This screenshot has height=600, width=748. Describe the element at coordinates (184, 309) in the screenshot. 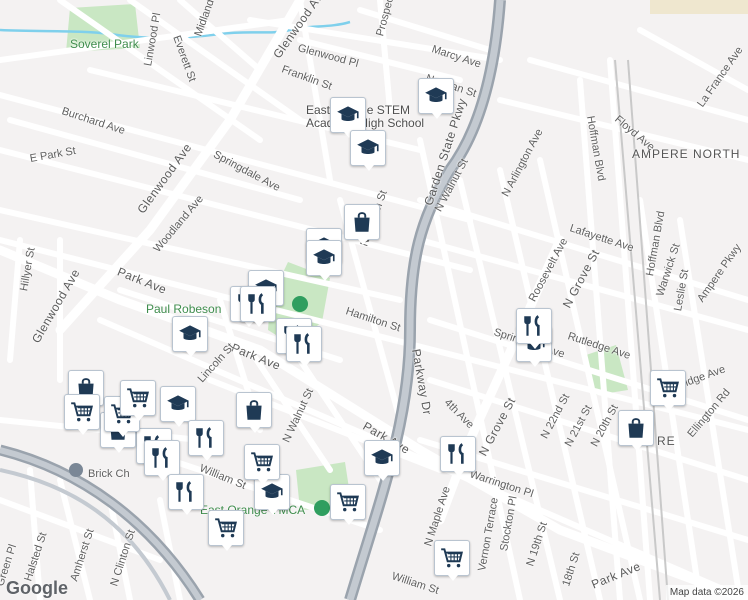

I see `park-label-paul-robeson: Paul Robeson` at that location.